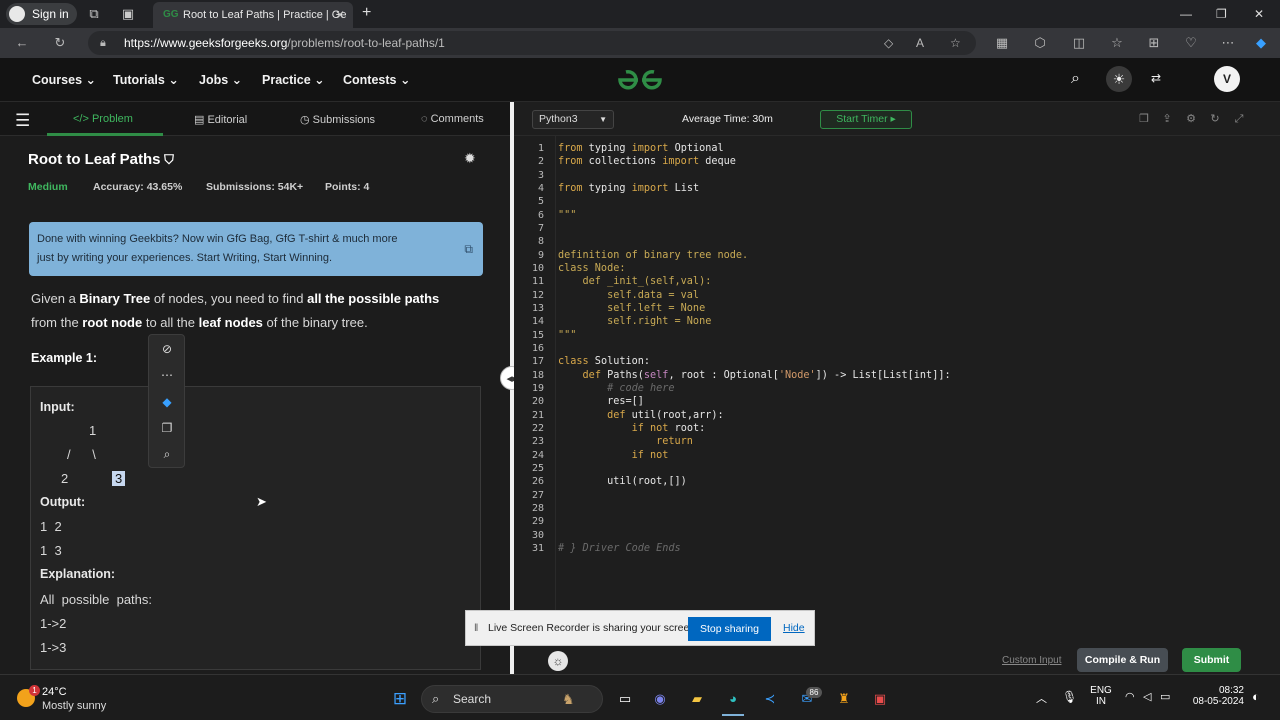  I want to click on translate-icon: ⇄, so click(1156, 78).